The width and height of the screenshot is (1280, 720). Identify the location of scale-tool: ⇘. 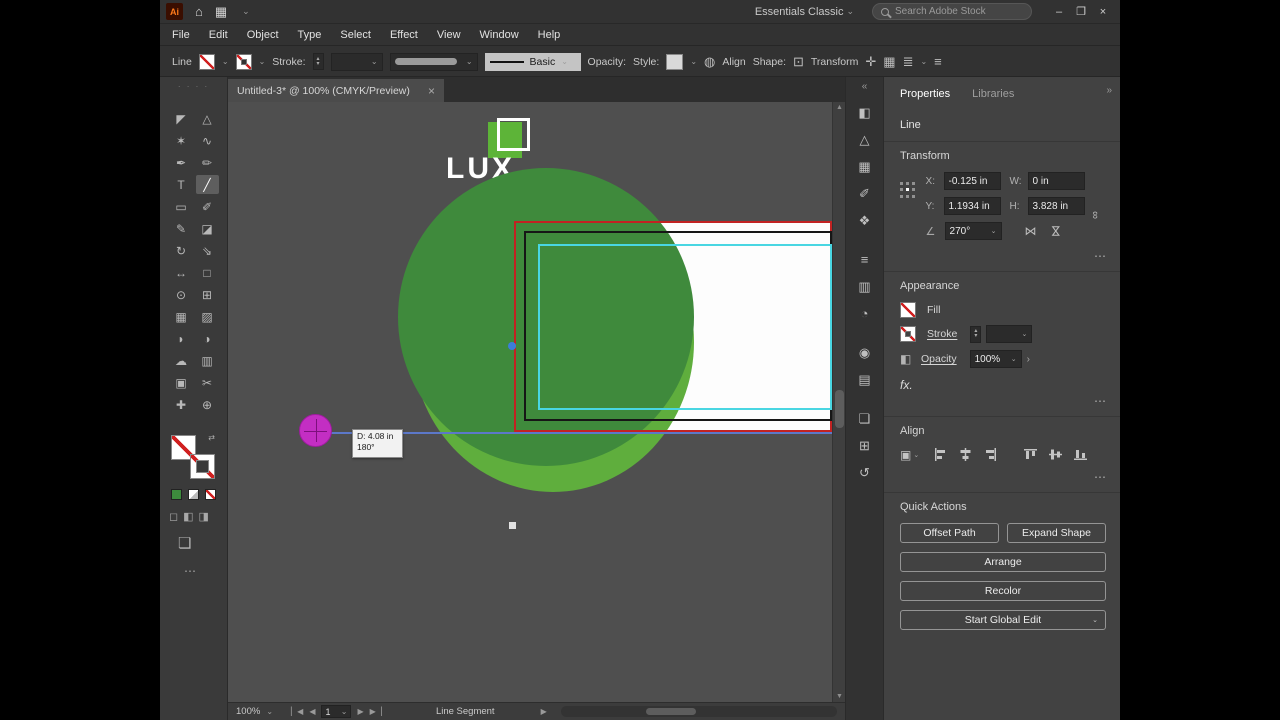
(207, 250).